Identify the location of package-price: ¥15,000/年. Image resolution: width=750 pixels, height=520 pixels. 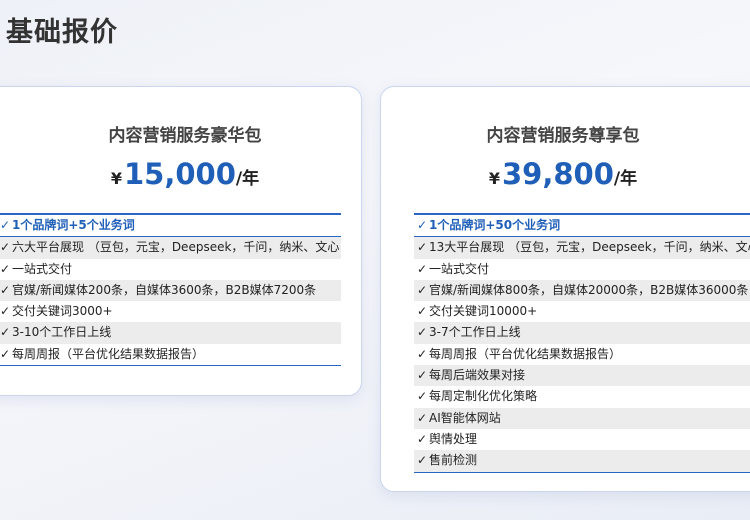
(180, 174).